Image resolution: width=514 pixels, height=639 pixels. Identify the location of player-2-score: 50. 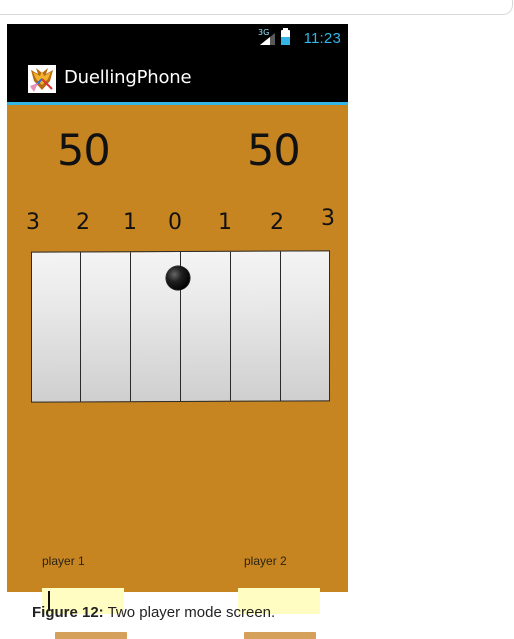
(274, 151).